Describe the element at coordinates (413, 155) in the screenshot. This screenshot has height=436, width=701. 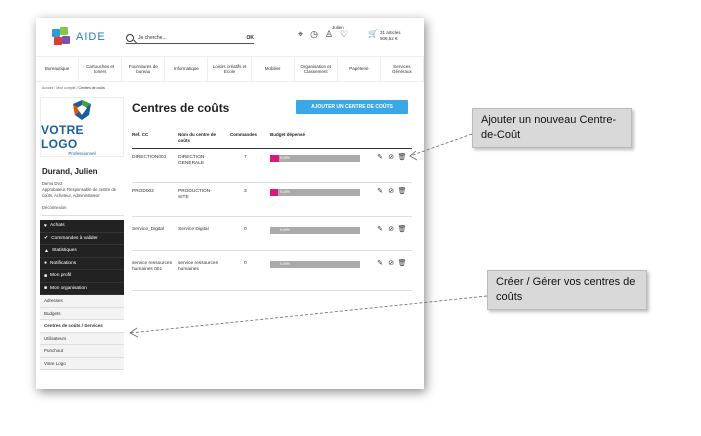
I see `arrow-head-icon` at that location.